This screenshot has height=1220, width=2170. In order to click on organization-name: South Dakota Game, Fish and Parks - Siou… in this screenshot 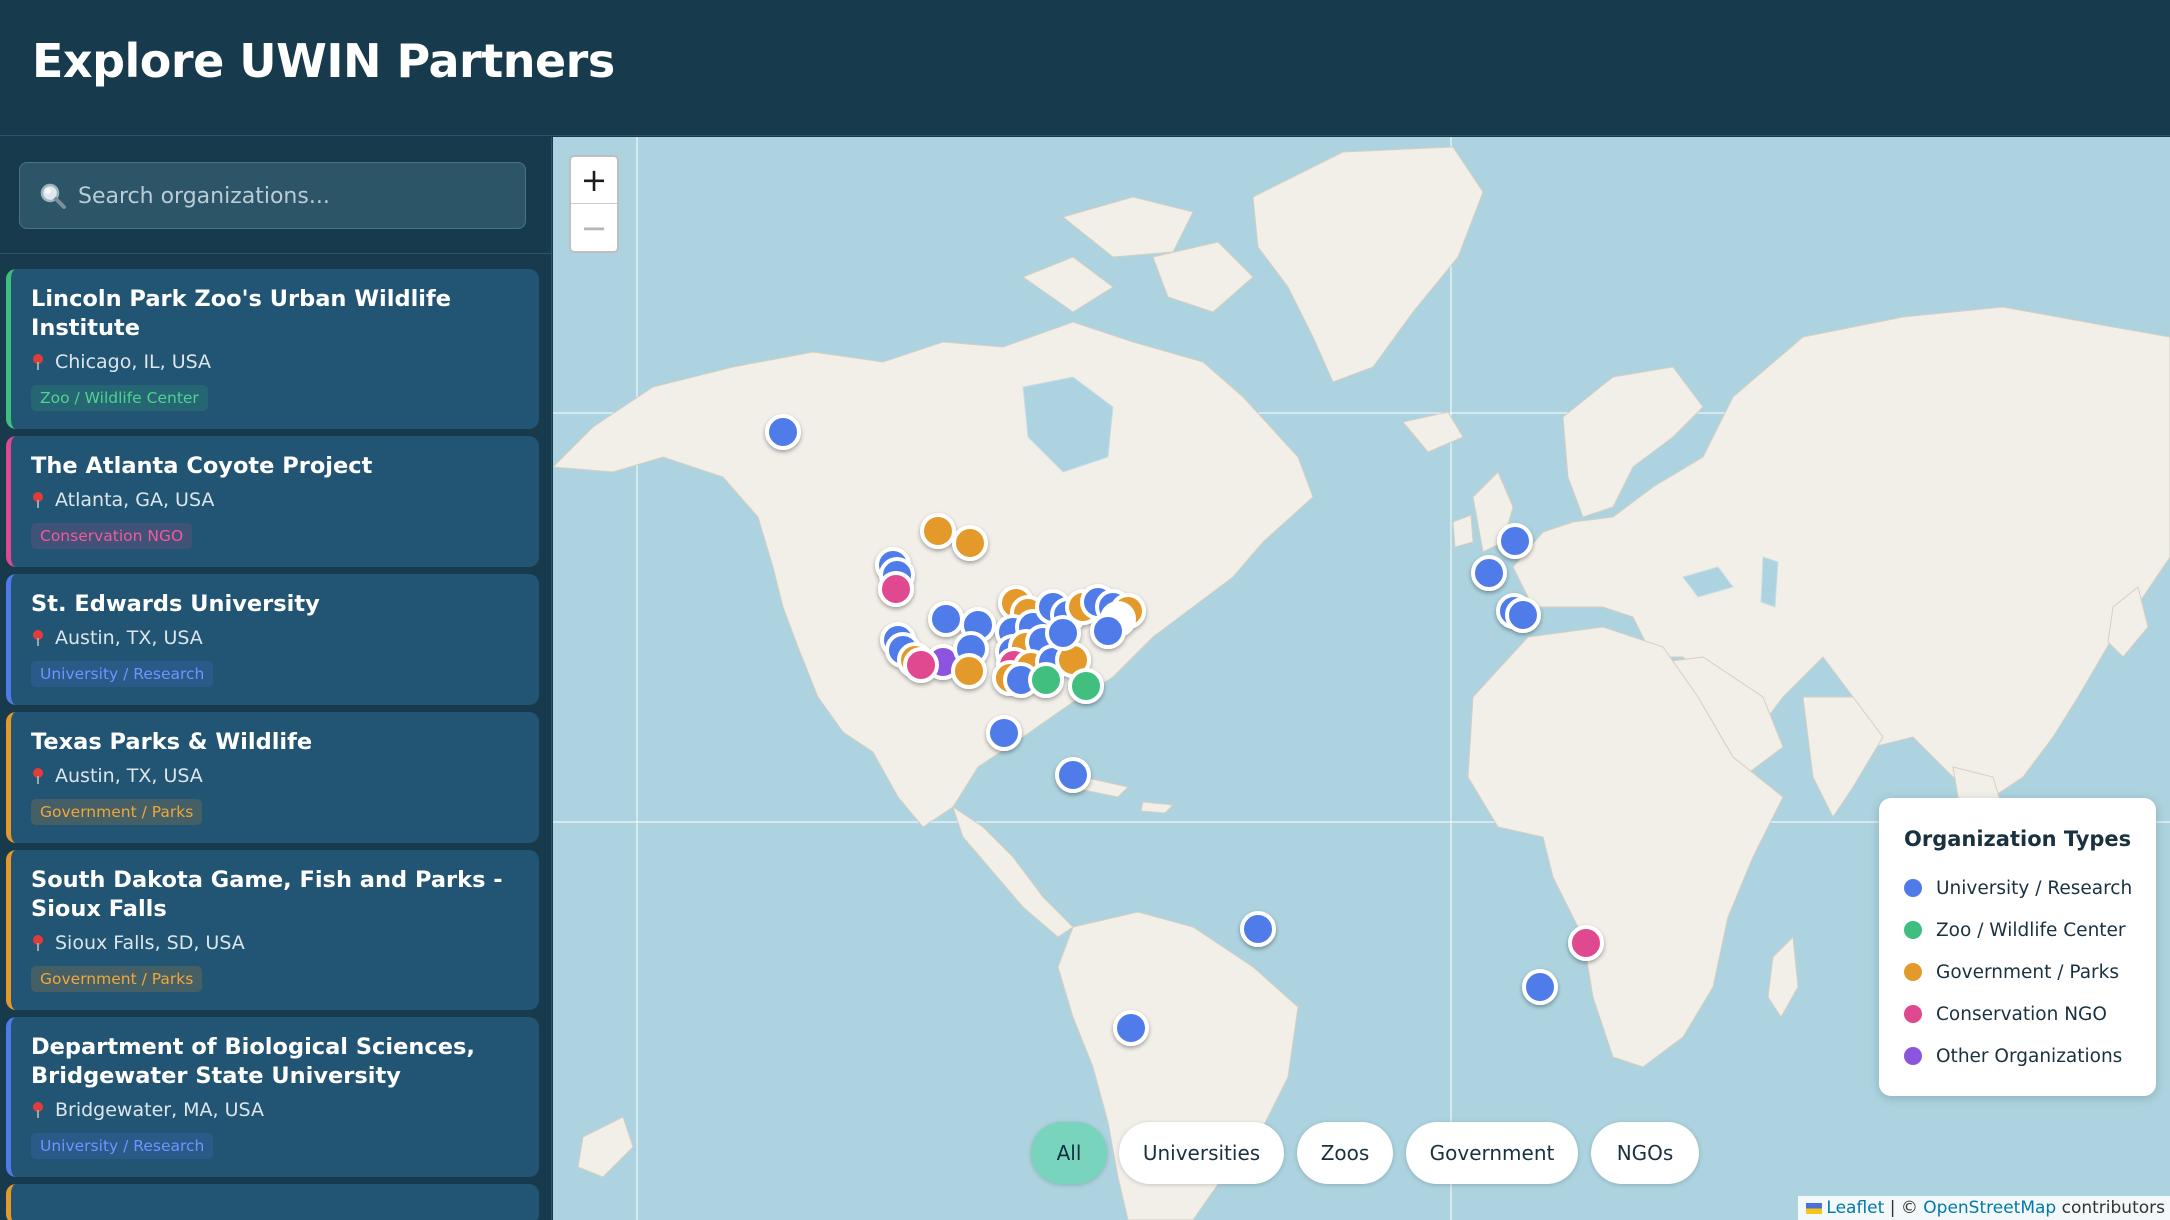, I will do `click(267, 894)`.